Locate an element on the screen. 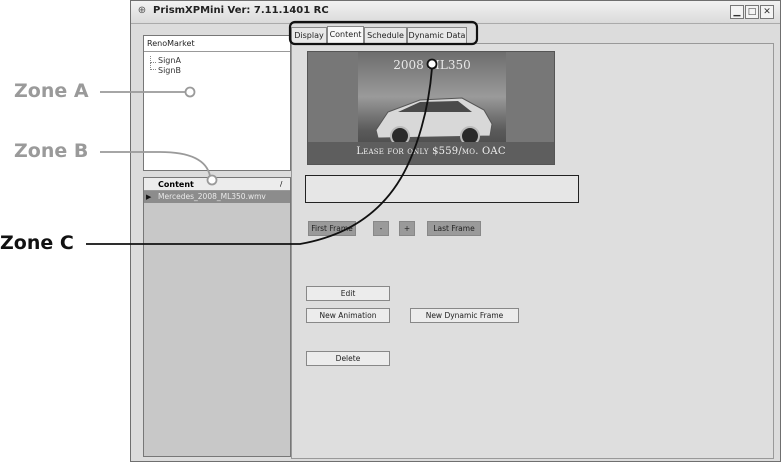  zone-b-leader is located at coordinates (155, 164).